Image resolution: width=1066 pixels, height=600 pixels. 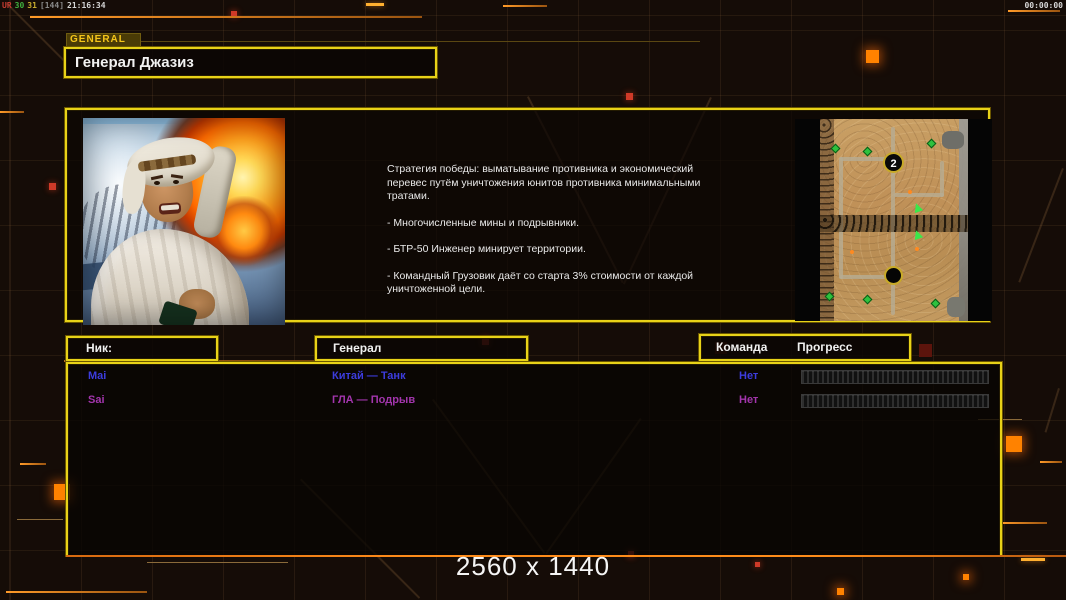 I want to click on column-header-label: Генерал, so click(x=357, y=348).